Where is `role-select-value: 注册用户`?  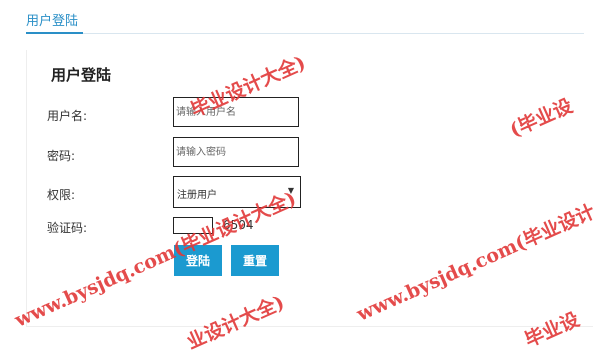 role-select-value: 注册用户 is located at coordinates (197, 195).